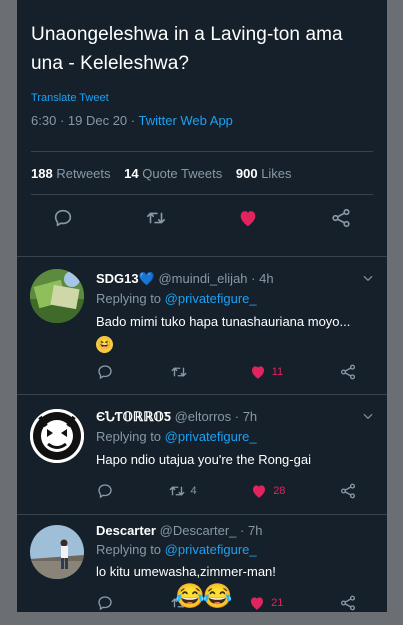 This screenshot has width=403, height=625. What do you see at coordinates (266, 278) in the screenshot?
I see `reply-time: 4h` at bounding box center [266, 278].